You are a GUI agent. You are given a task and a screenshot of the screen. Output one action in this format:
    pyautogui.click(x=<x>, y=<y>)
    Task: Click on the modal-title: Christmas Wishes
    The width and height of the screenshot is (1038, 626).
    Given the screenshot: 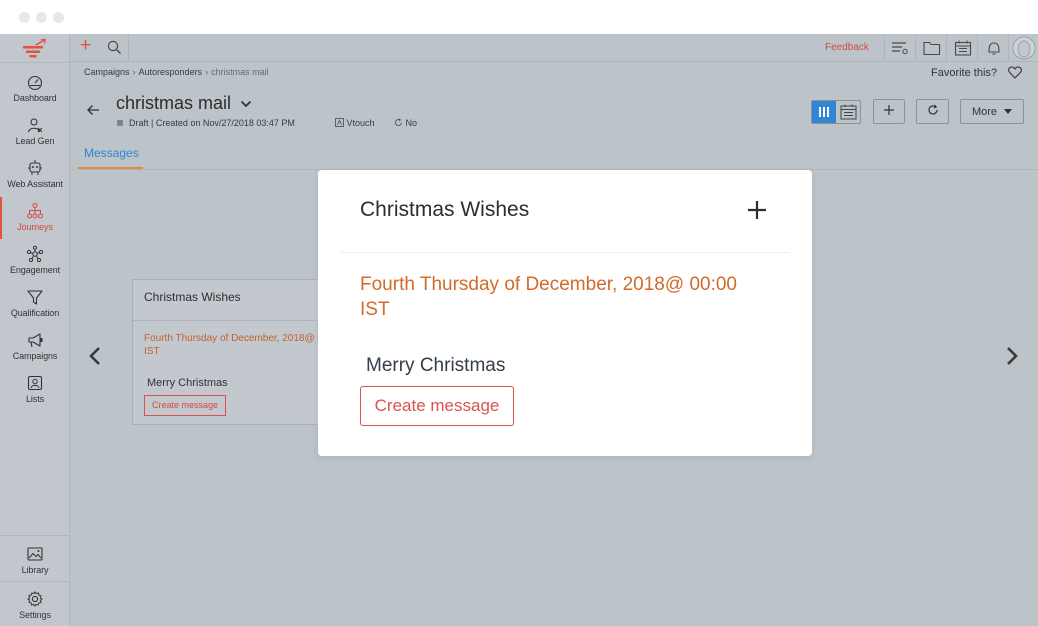 What is the action you would take?
    pyautogui.click(x=445, y=209)
    